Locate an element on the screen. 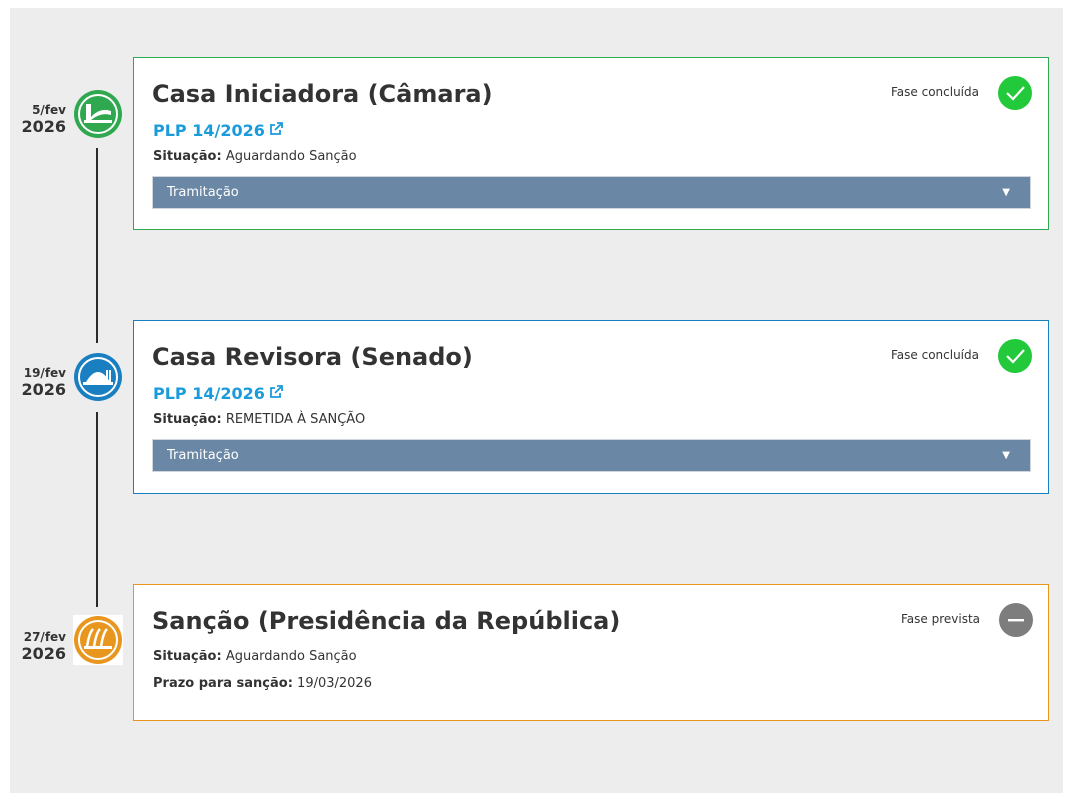 This screenshot has height=804, width=1072. minus-icon is located at coordinates (1016, 620).